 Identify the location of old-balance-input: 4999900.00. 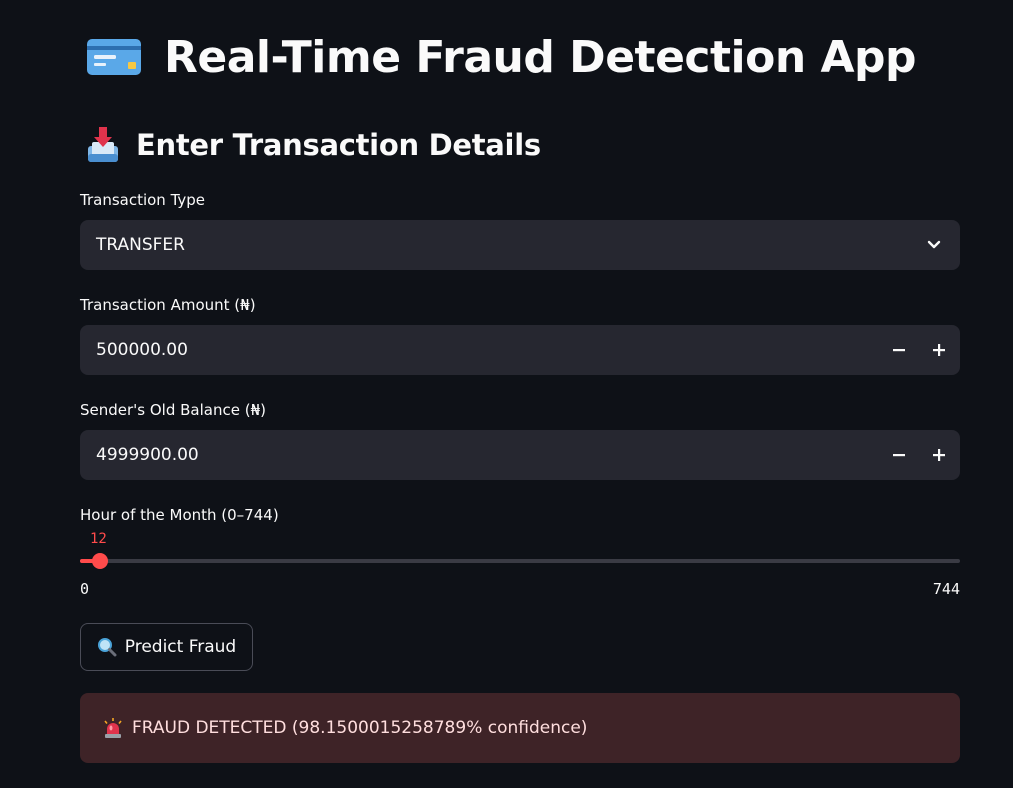
(520, 455).